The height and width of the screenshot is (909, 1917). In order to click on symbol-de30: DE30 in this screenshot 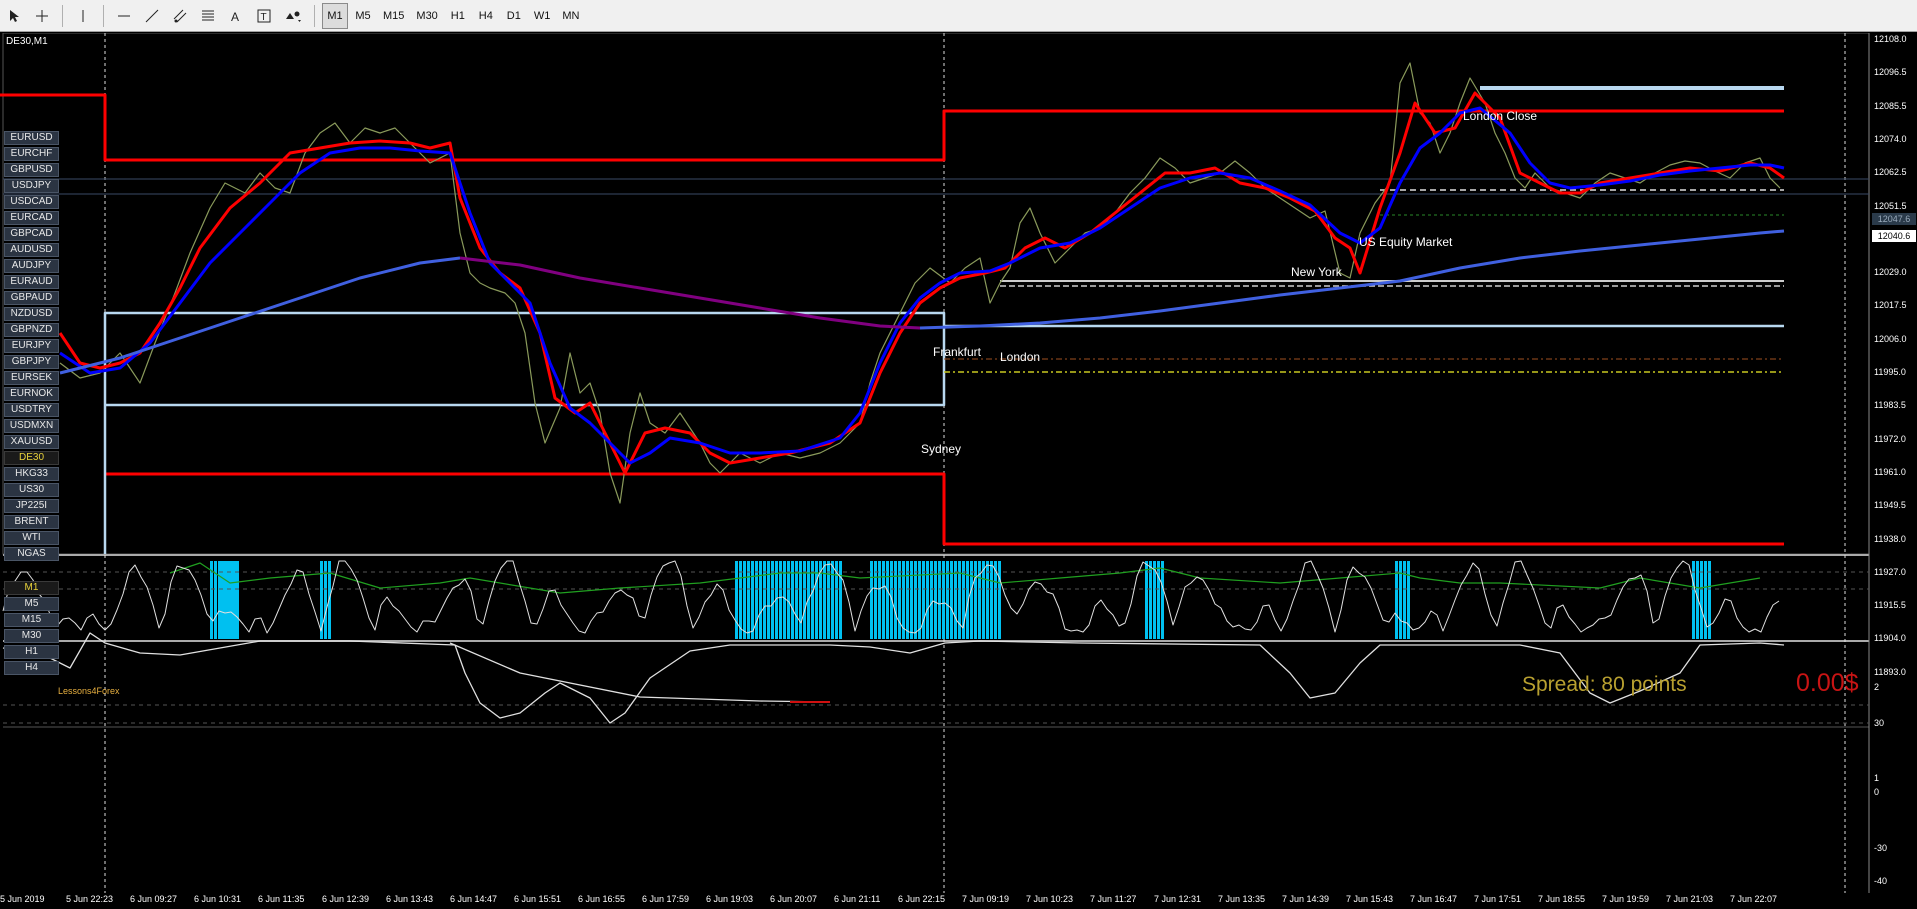, I will do `click(31, 458)`.